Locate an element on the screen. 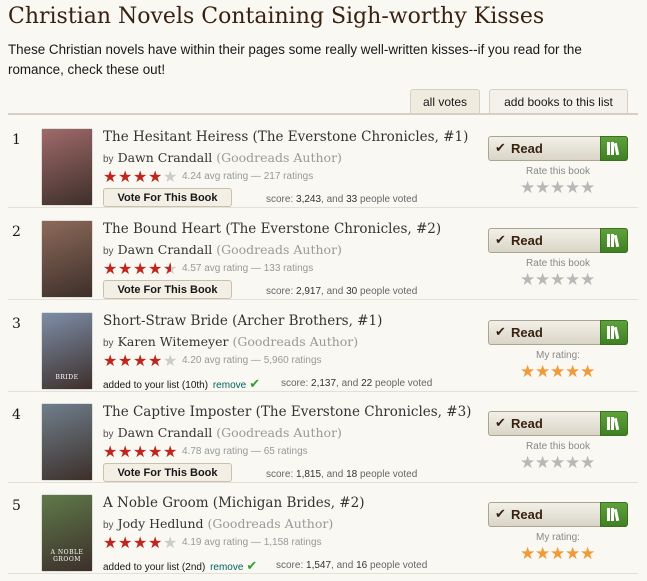 Image resolution: width=647 pixels, height=581 pixels. book-title: A Noble Groom (Michigan Brides, #2) is located at coordinates (233, 503).